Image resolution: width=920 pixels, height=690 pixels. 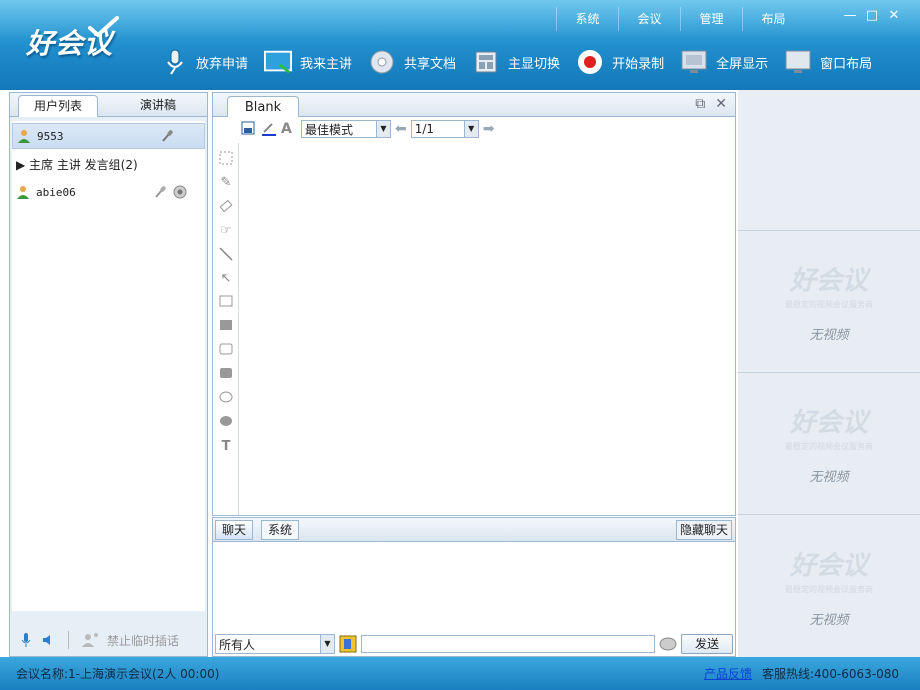 I want to click on select-rect-icon, so click(x=226, y=159).